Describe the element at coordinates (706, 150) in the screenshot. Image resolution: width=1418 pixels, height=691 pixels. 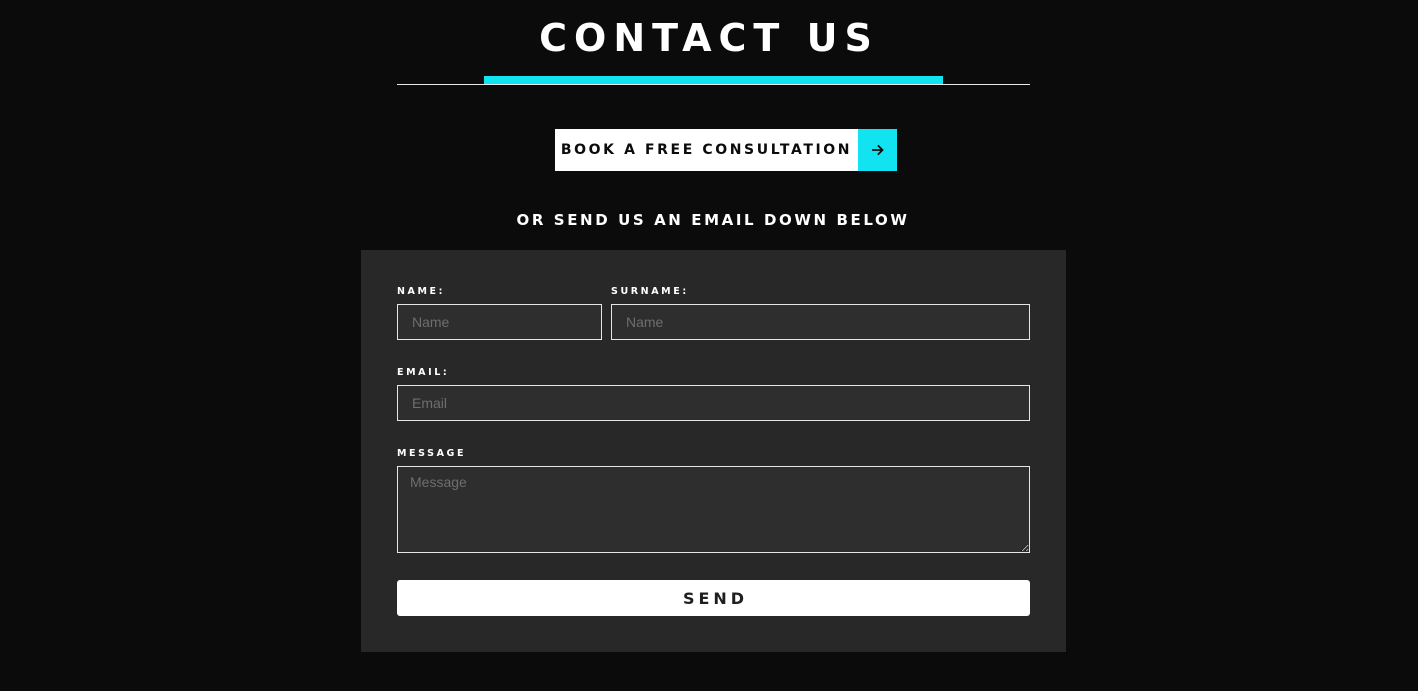
I see `book-consultation-label: BOOK A FREE CONSULTATION` at that location.